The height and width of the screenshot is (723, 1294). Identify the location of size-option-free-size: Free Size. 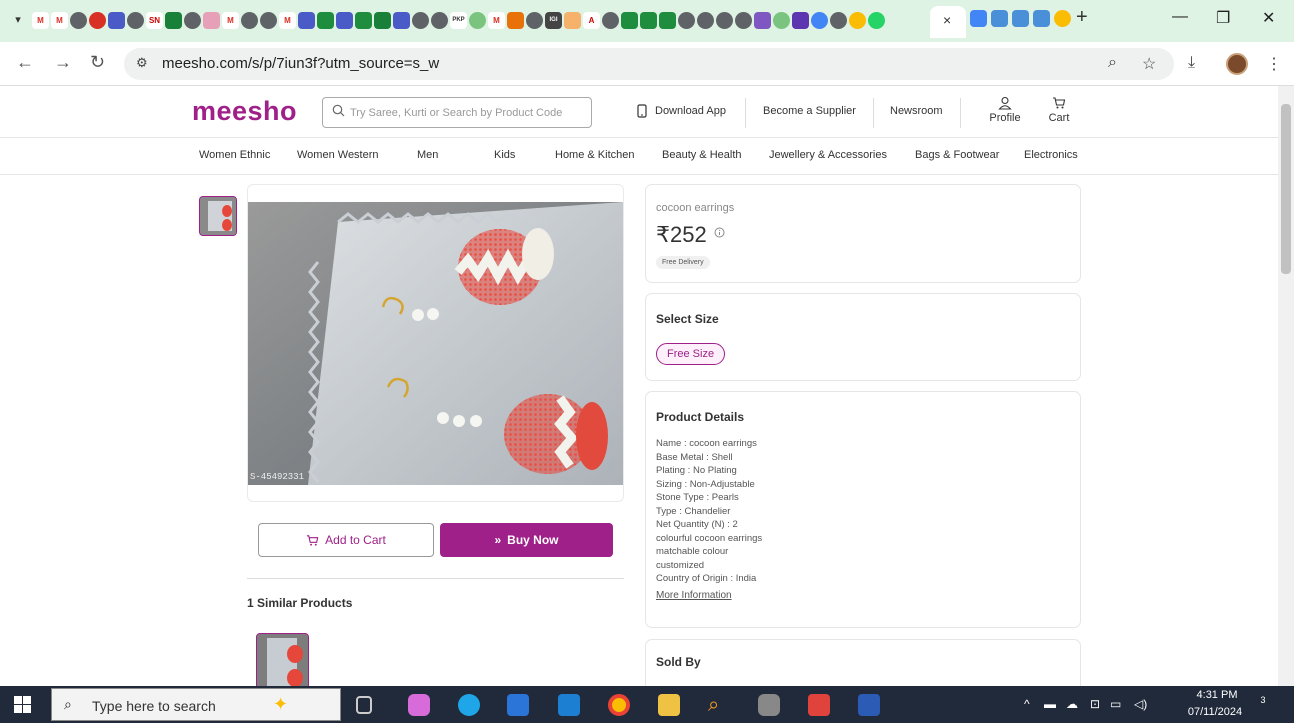
(691, 354).